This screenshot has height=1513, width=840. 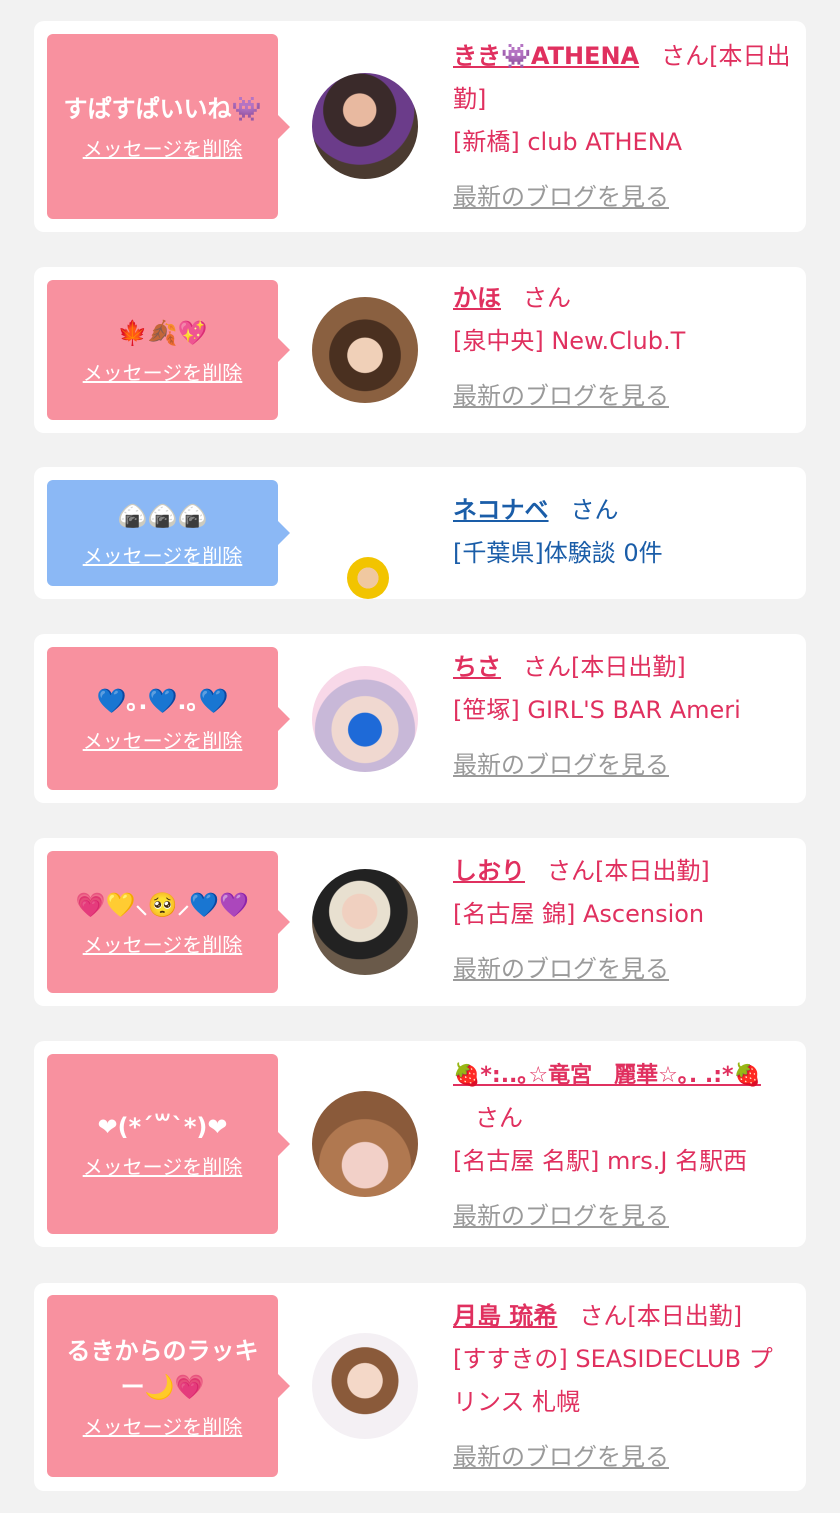 What do you see at coordinates (168, 126) in the screenshot?
I see `message-bubble: すぱすぱいいね👾 メッセージを削除` at bounding box center [168, 126].